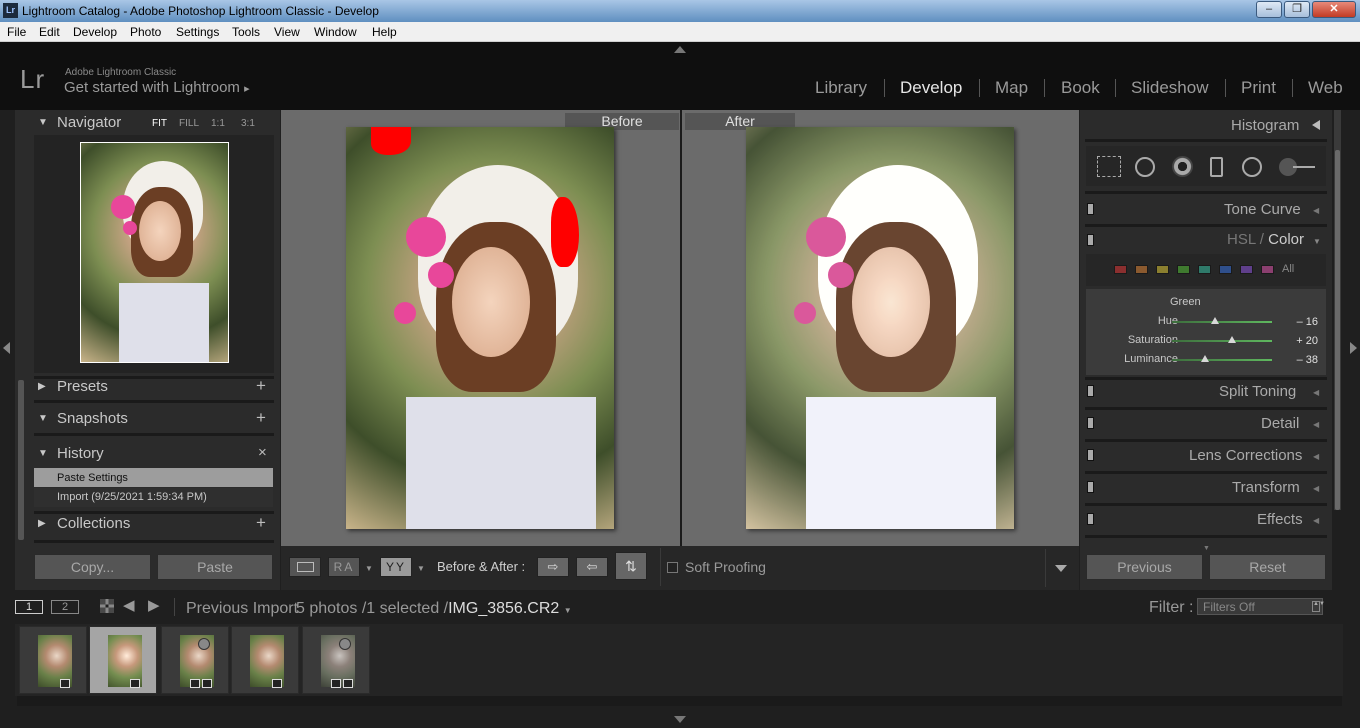  What do you see at coordinates (1216, 167) in the screenshot?
I see `graduated-filter-tool-icon` at bounding box center [1216, 167].